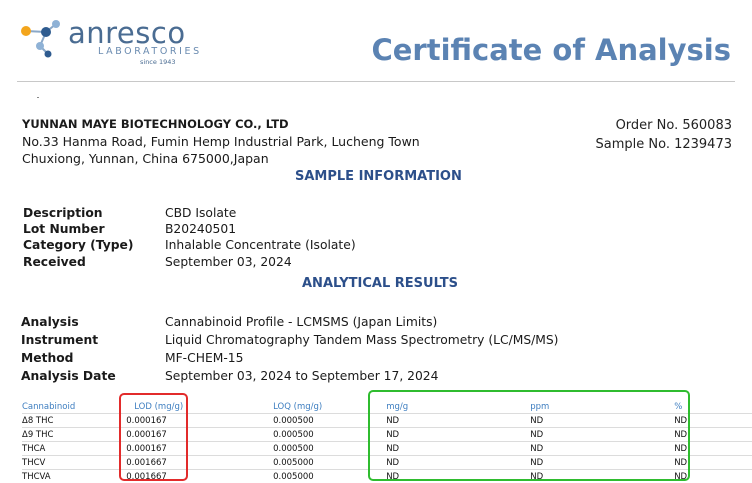 The image size is (752, 483). Describe the element at coordinates (529, 435) in the screenshot. I see `results-highlight-box` at that location.